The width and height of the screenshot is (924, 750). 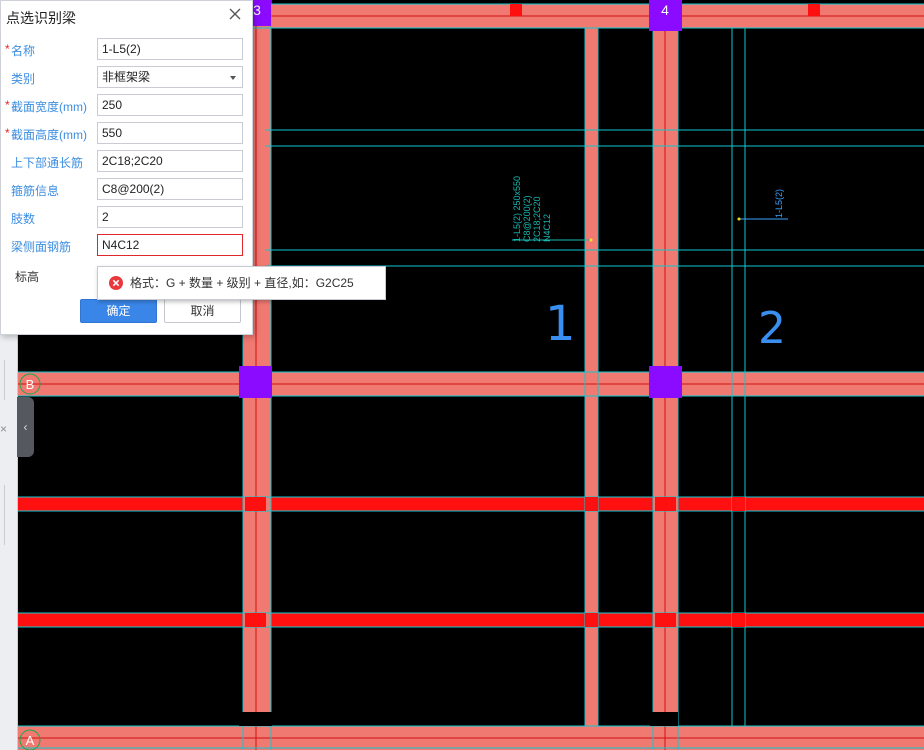 What do you see at coordinates (739, 219) in the screenshot?
I see `tag-point` at bounding box center [739, 219].